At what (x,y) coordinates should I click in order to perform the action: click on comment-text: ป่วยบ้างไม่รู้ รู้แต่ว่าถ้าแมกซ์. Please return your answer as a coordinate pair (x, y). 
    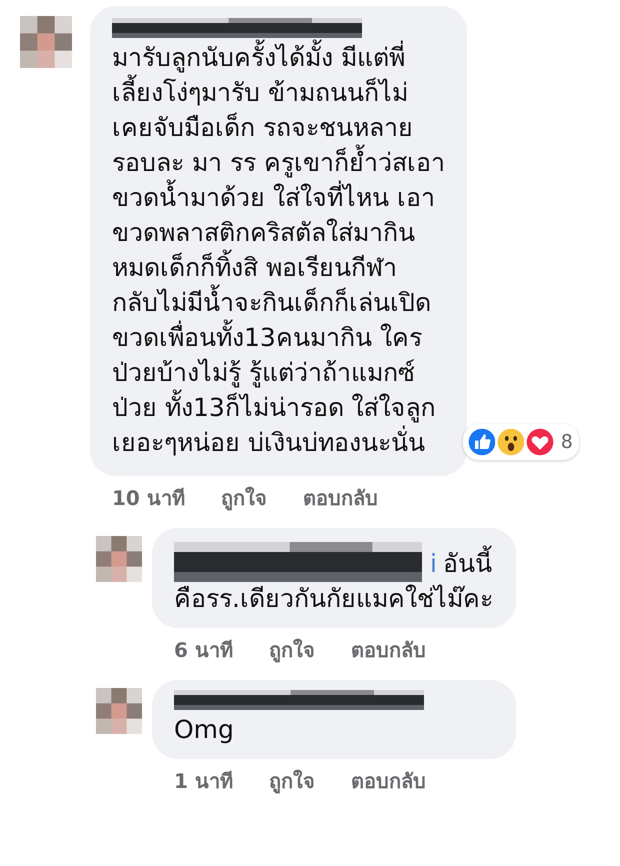
    Looking at the image, I should click on (263, 373).